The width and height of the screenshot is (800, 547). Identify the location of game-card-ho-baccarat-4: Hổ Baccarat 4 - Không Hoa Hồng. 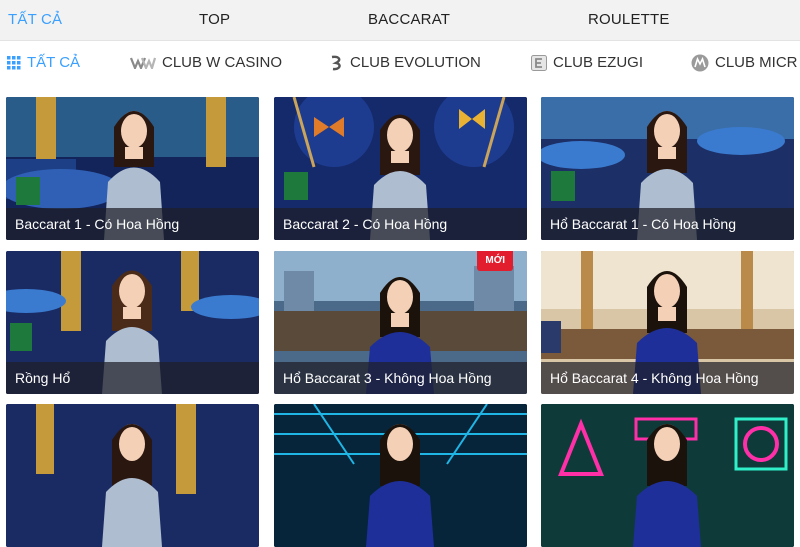
(667, 322).